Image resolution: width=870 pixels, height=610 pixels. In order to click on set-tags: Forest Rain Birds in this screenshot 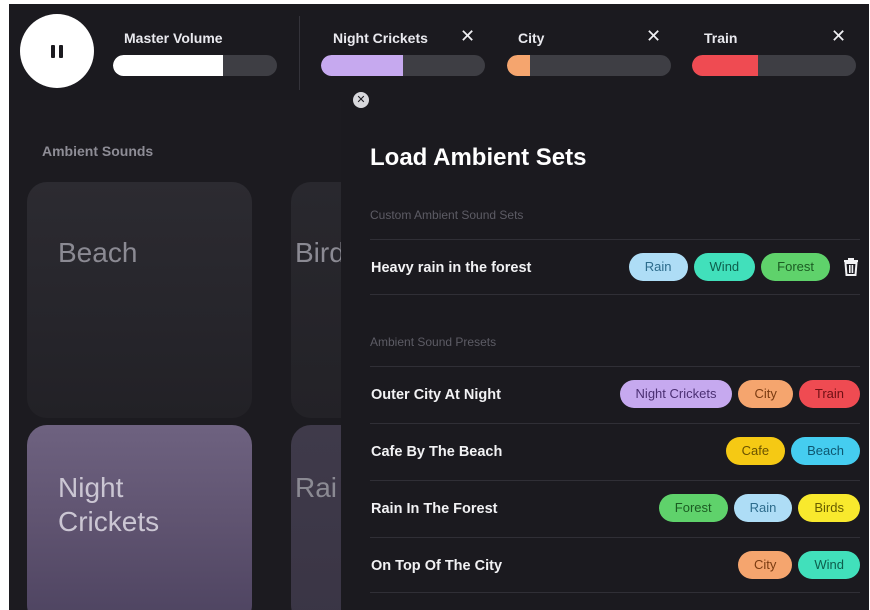, I will do `click(759, 508)`.